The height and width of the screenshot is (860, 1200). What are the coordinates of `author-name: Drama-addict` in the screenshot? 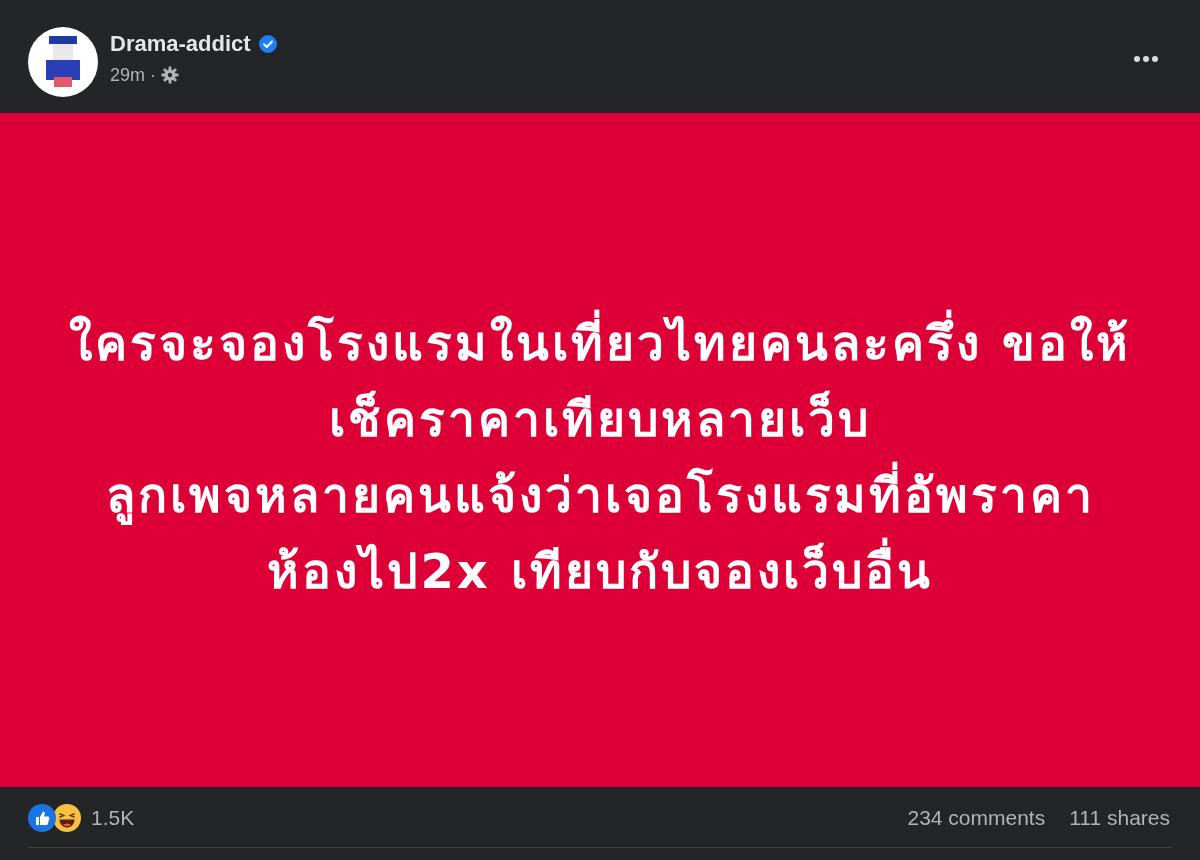 It's located at (180, 44).